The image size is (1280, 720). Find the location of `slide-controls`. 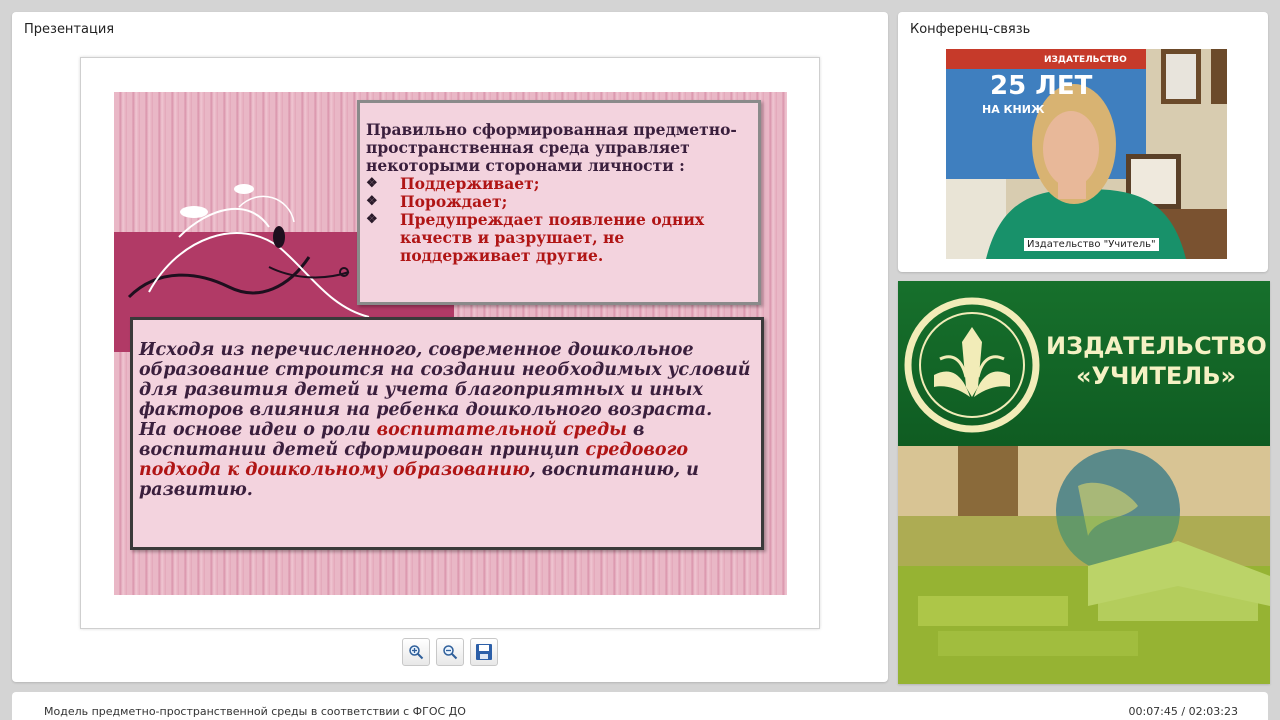

slide-controls is located at coordinates (450, 652).